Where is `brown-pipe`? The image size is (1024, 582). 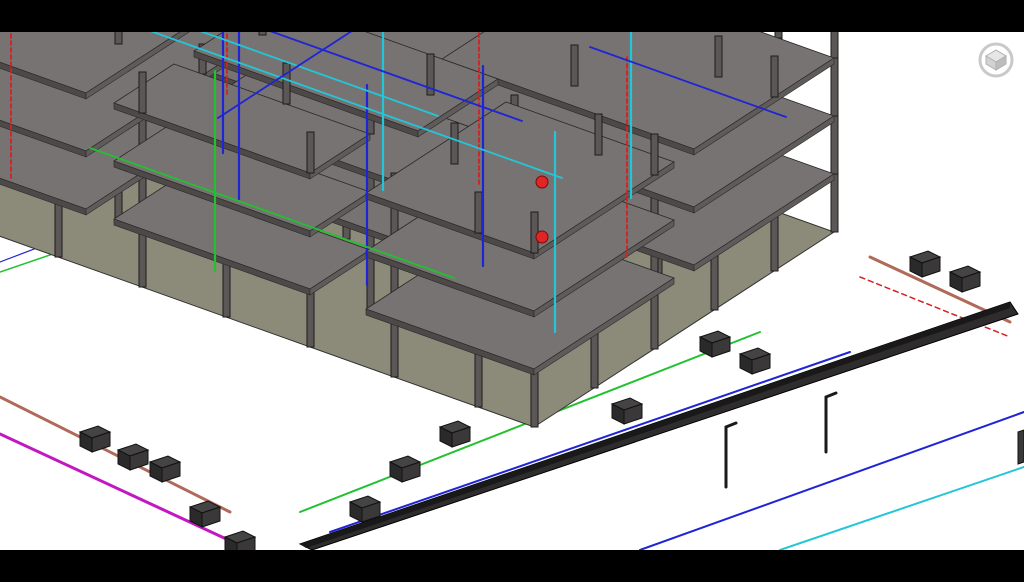
brown-pipe is located at coordinates (116, 454).